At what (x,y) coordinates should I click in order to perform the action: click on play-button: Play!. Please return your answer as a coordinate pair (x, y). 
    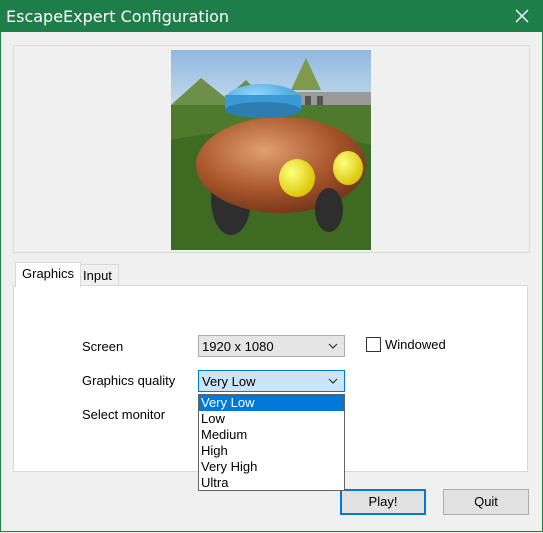
    Looking at the image, I should click on (383, 502).